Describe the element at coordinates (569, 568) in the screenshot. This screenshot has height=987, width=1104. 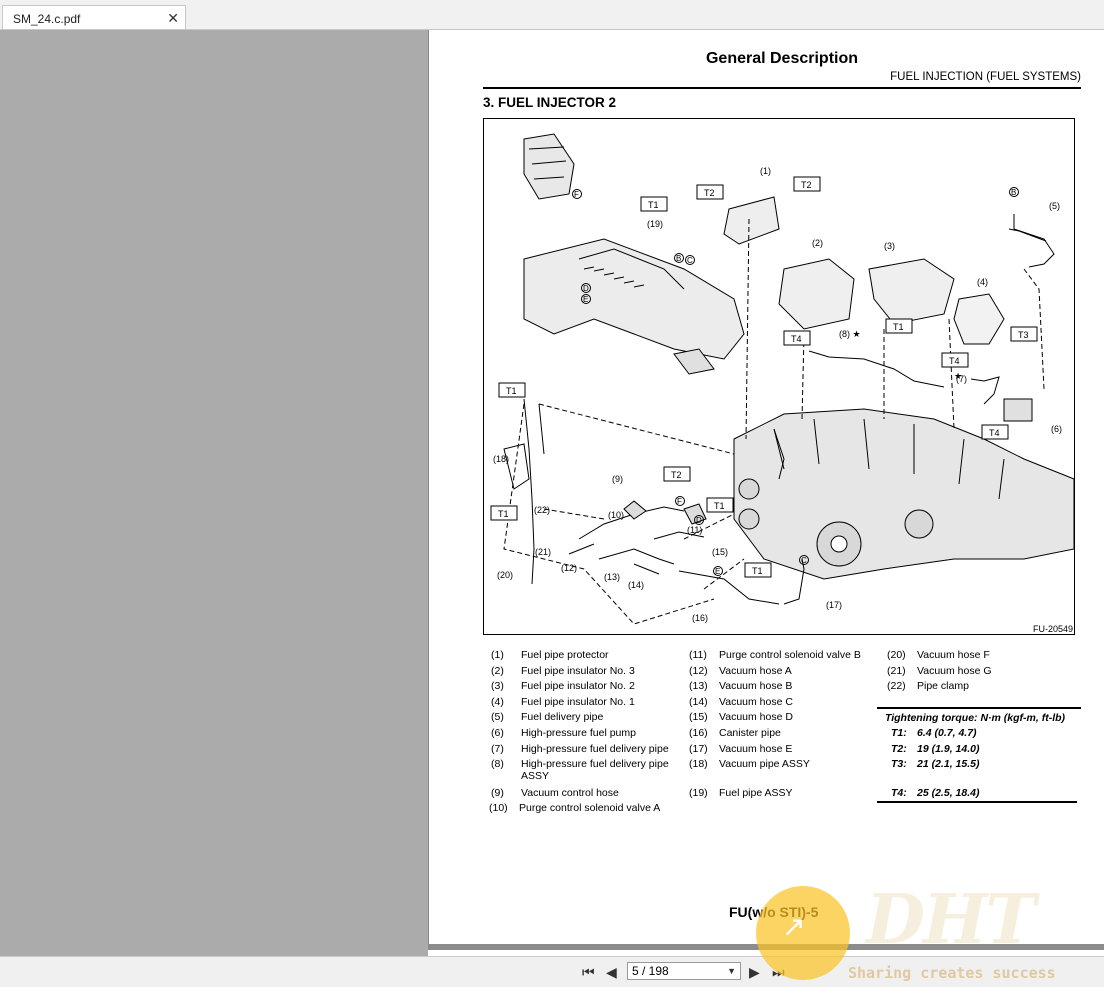
I see `svg-text: (12)` at that location.